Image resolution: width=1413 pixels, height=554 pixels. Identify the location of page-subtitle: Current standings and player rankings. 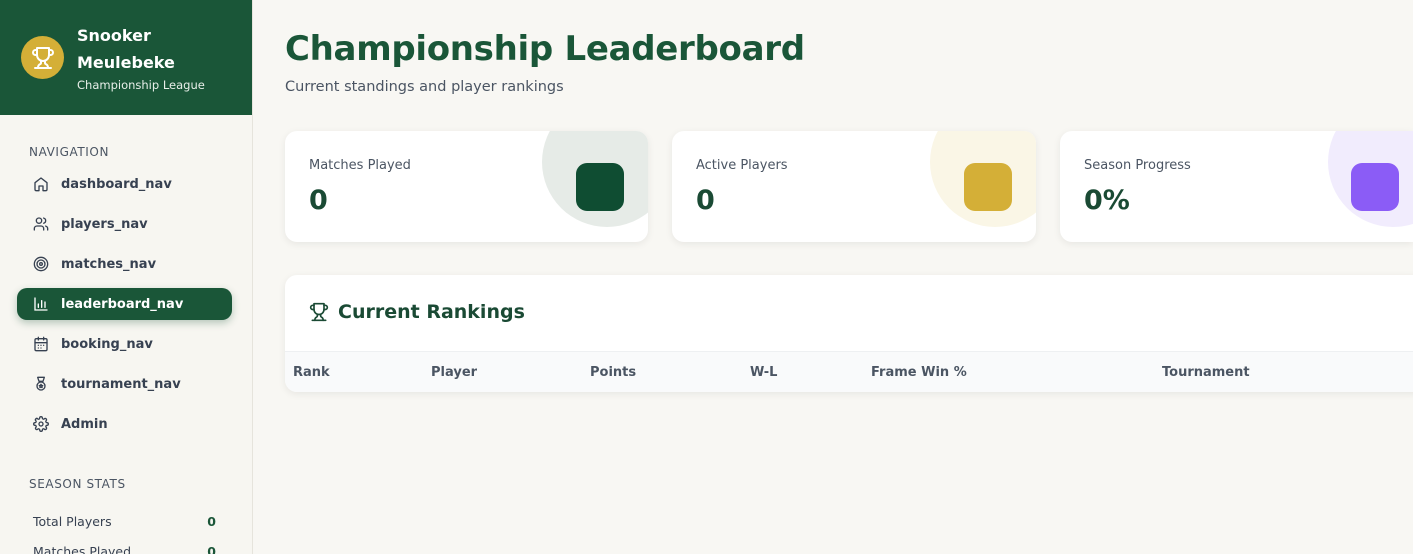
(424, 87).